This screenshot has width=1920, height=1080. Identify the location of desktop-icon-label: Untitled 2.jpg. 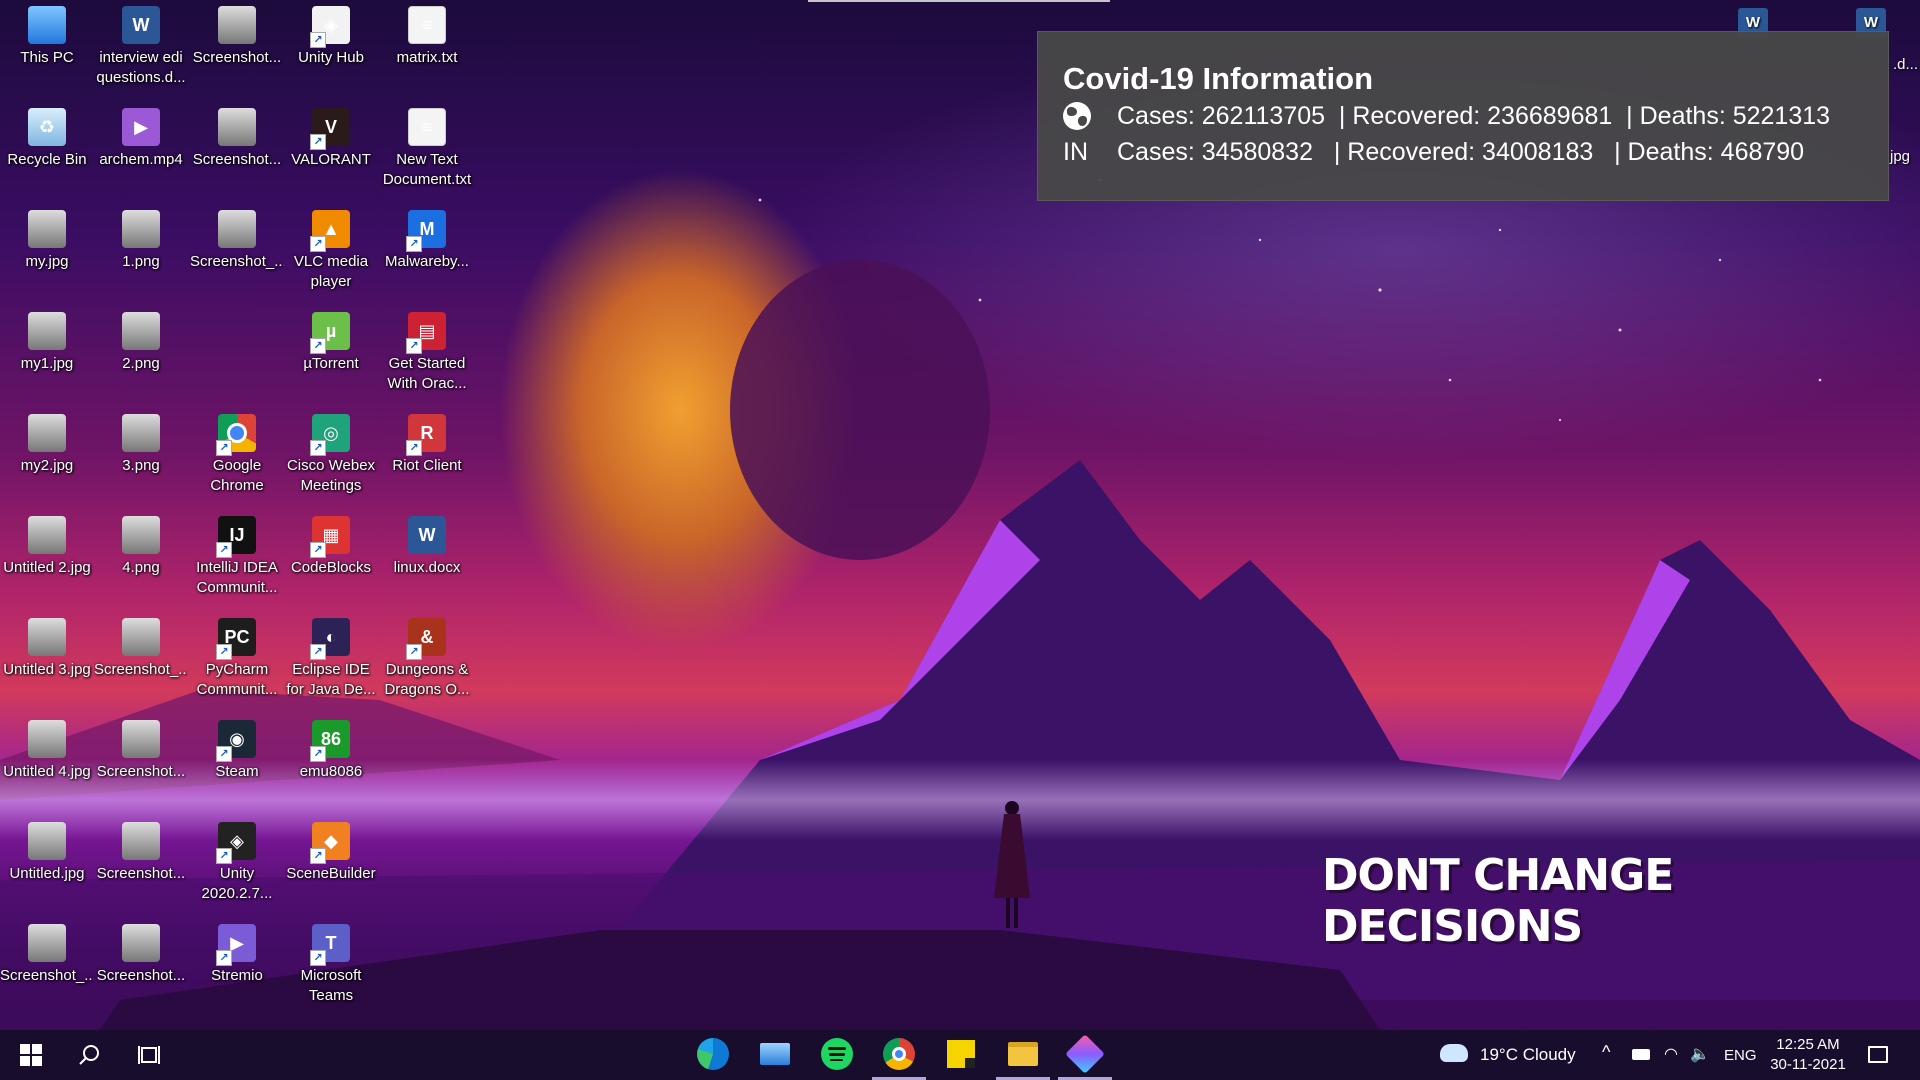
(47, 567).